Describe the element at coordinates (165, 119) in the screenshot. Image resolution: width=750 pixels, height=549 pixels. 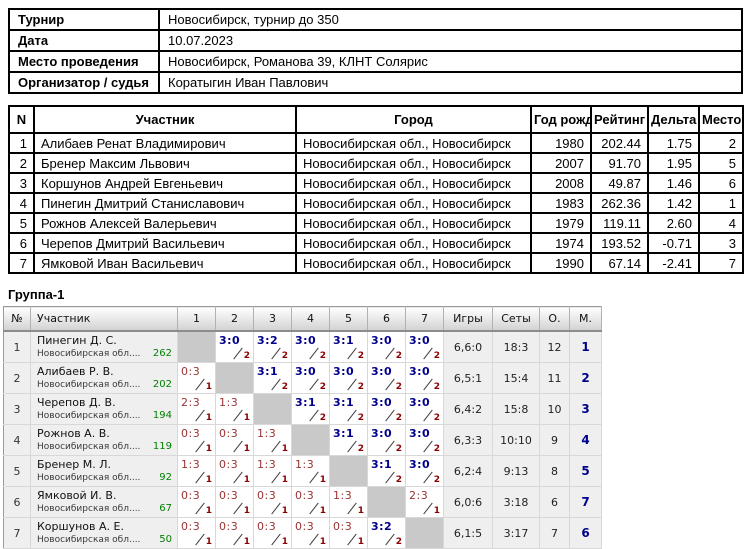
I see `column-header-participant: Участник` at that location.